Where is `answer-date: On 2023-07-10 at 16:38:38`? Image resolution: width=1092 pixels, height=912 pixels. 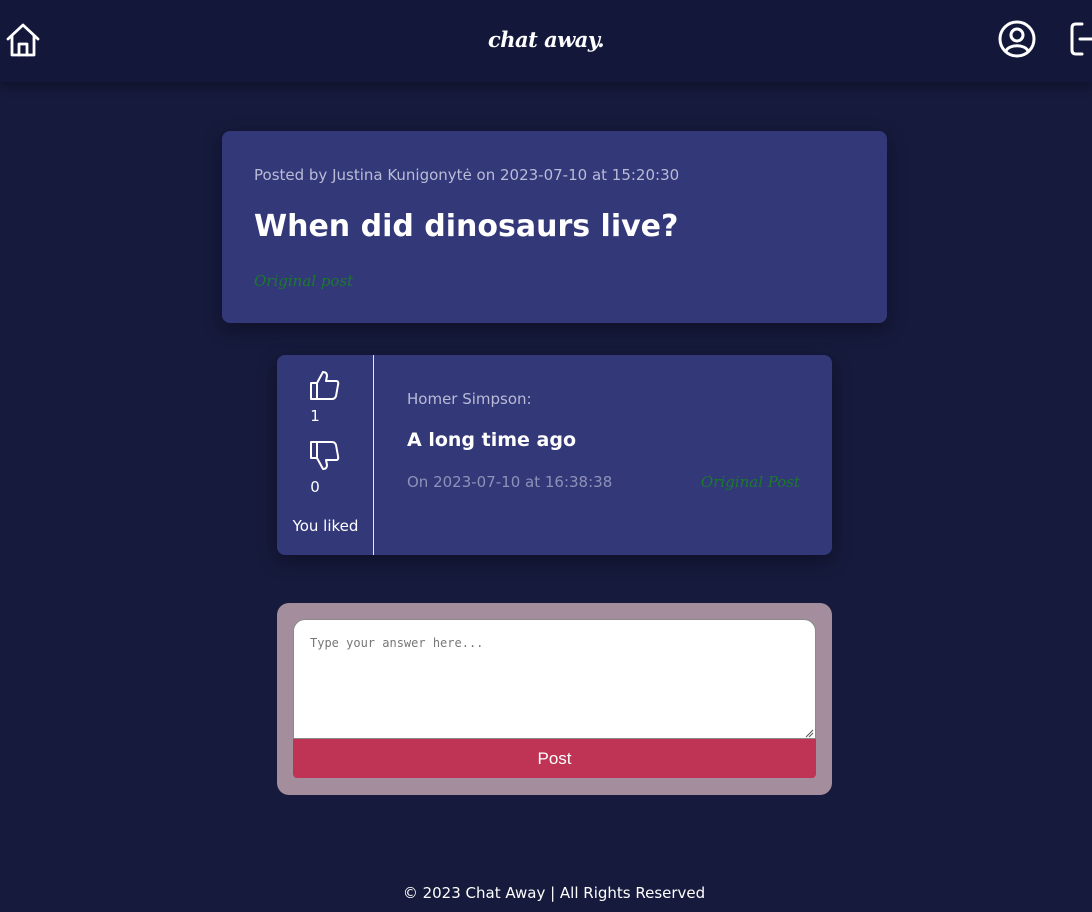
answer-date: On 2023-07-10 at 16:38:38 is located at coordinates (510, 482).